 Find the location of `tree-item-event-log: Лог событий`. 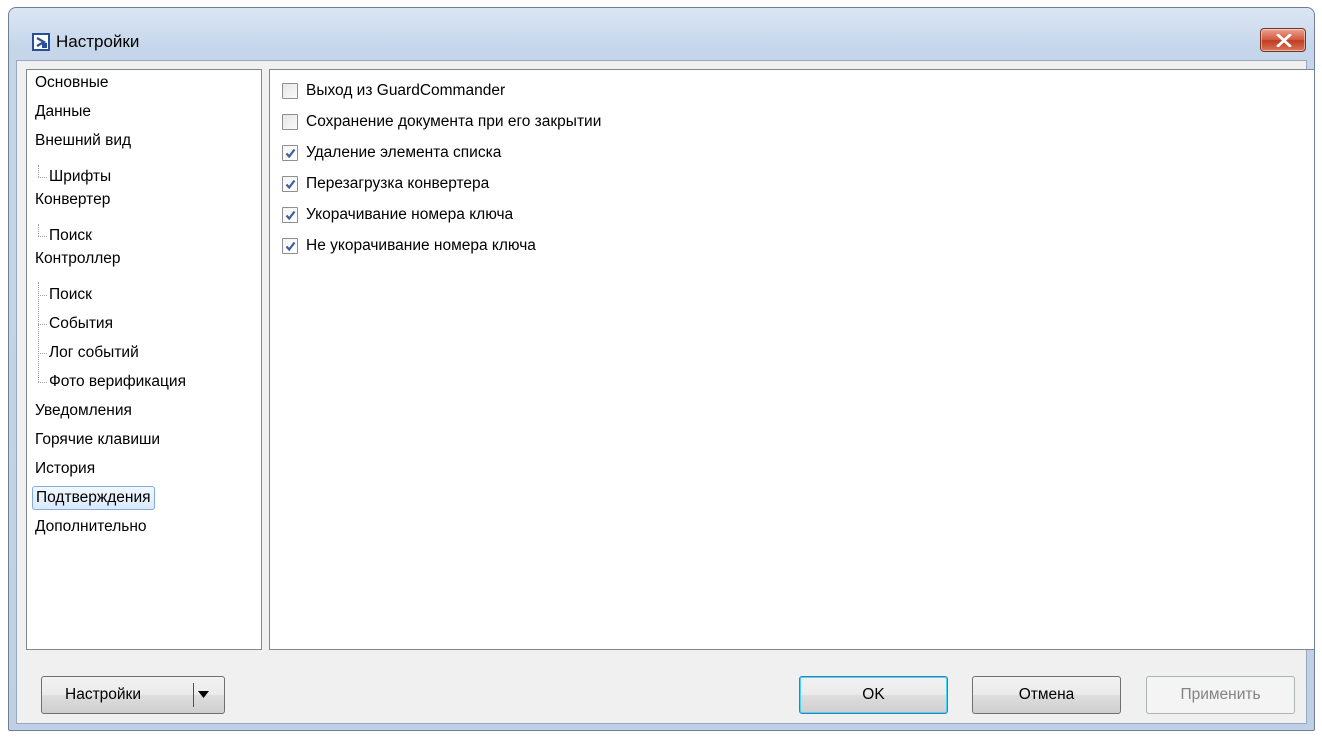

tree-item-event-log: Лог событий is located at coordinates (94, 353).